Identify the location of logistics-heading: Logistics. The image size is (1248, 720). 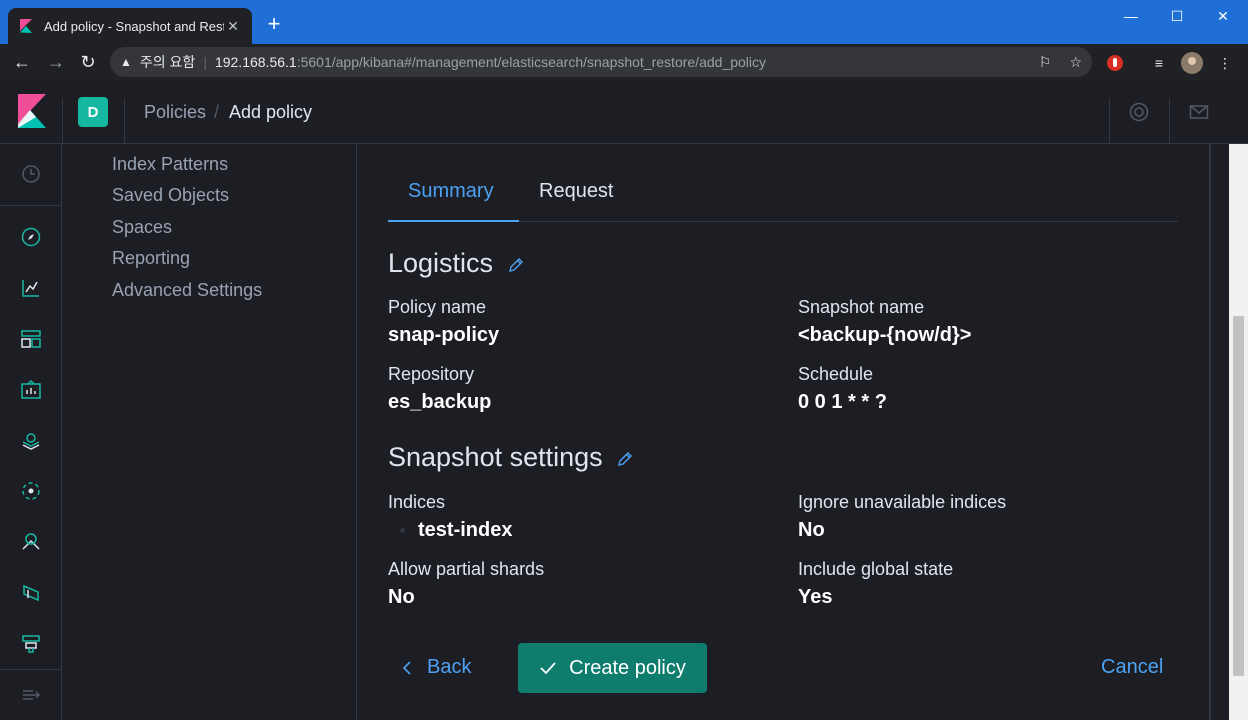
(456, 263).